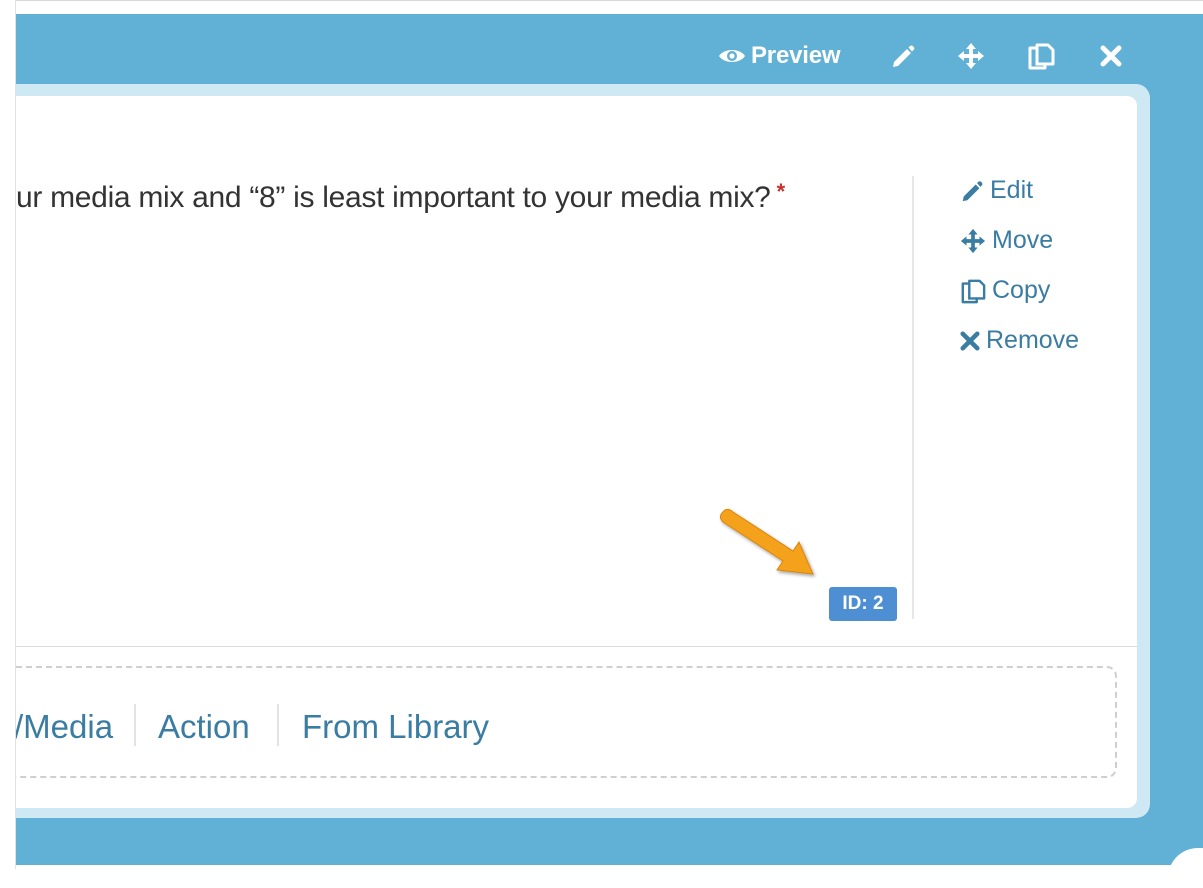  I want to click on add-action-link: Action, so click(204, 727).